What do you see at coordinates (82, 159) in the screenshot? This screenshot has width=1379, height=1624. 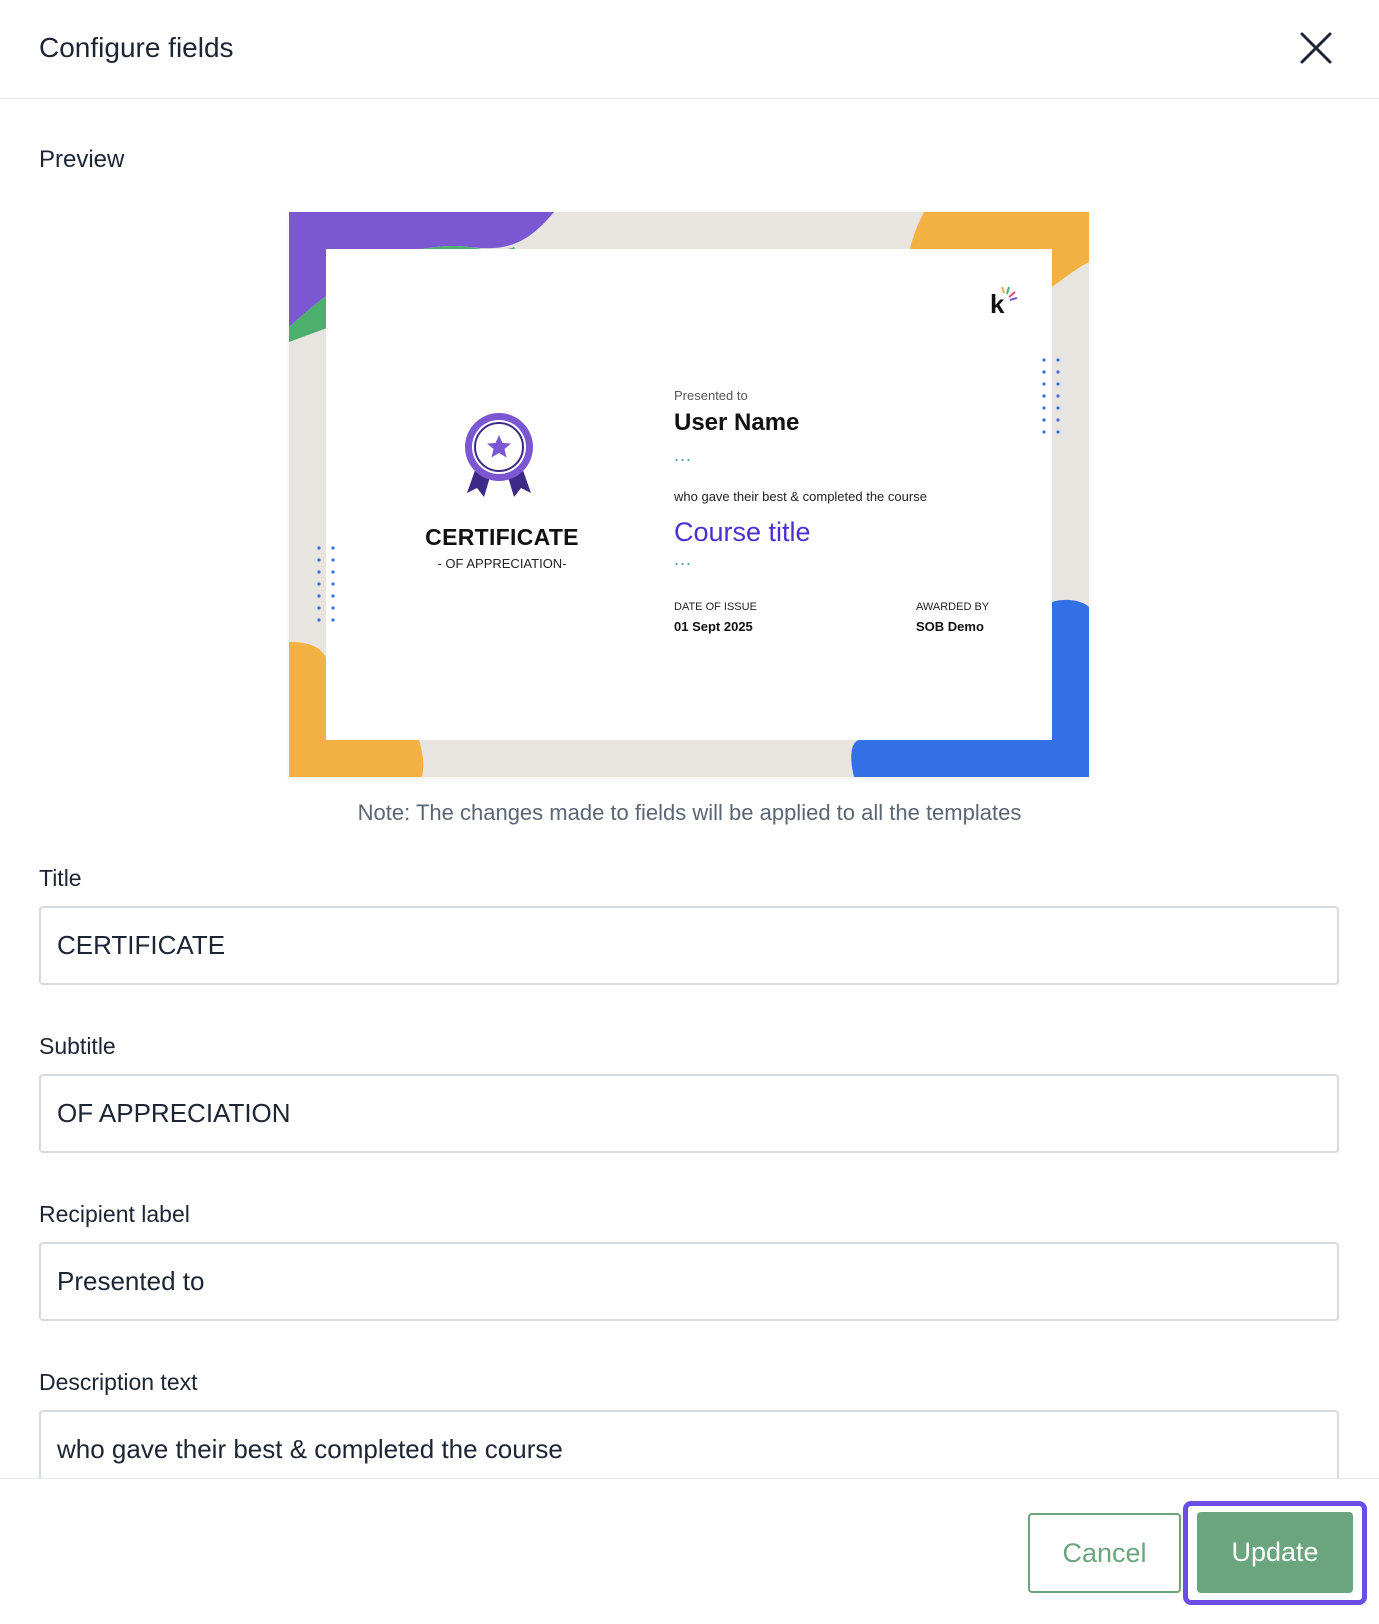 I see `preview-label: Preview` at bounding box center [82, 159].